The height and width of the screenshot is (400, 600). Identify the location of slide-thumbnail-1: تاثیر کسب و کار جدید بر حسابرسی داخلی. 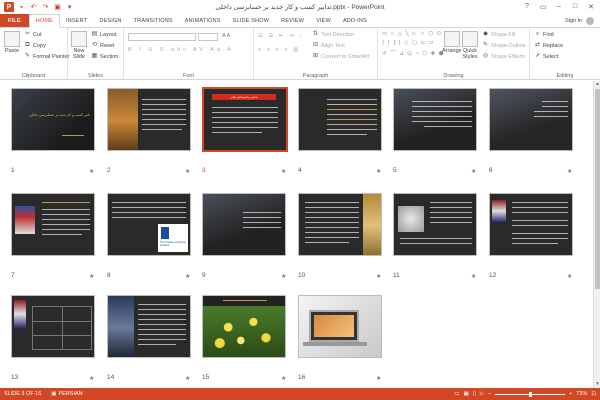
(53, 119).